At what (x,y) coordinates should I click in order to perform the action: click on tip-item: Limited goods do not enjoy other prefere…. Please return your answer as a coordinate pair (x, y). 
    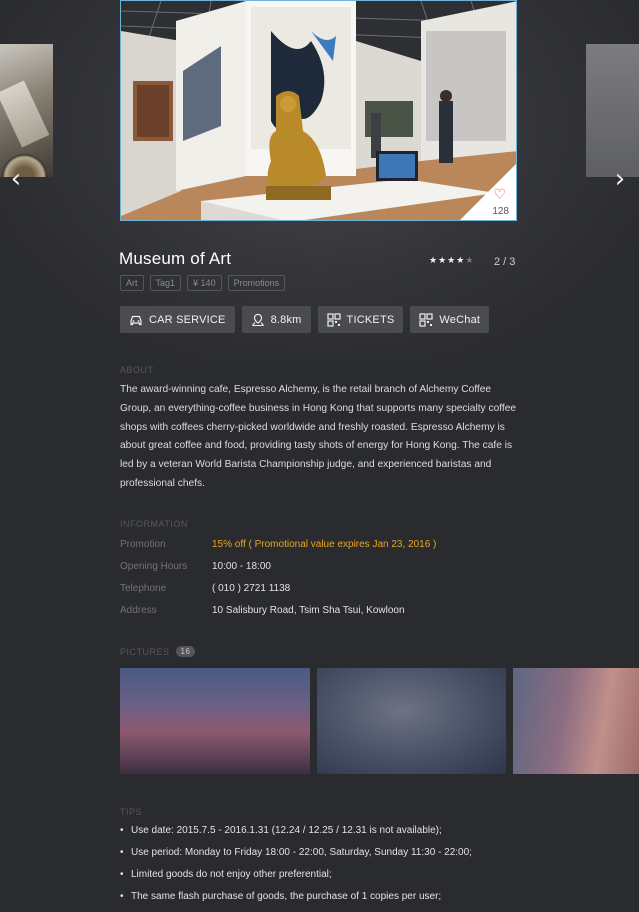
    Looking at the image, I should click on (330, 880).